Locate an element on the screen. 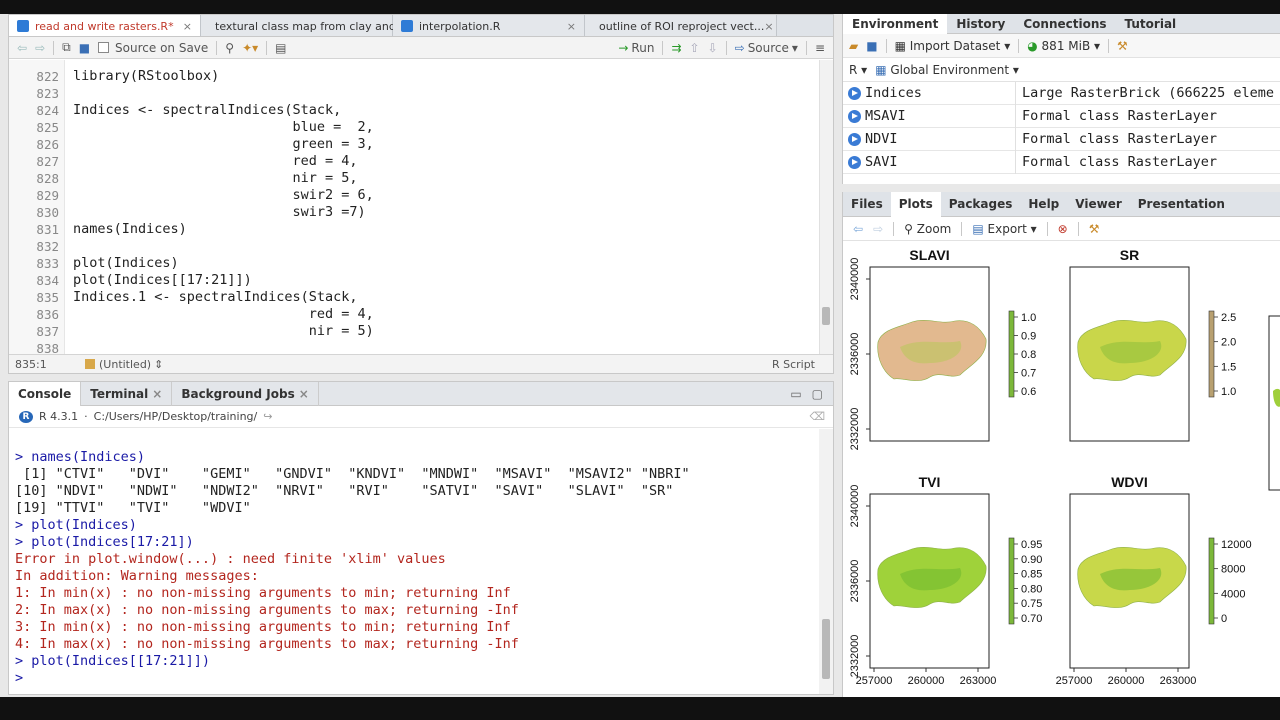 This screenshot has height=720, width=1280. tab-help: Help is located at coordinates (1043, 204).